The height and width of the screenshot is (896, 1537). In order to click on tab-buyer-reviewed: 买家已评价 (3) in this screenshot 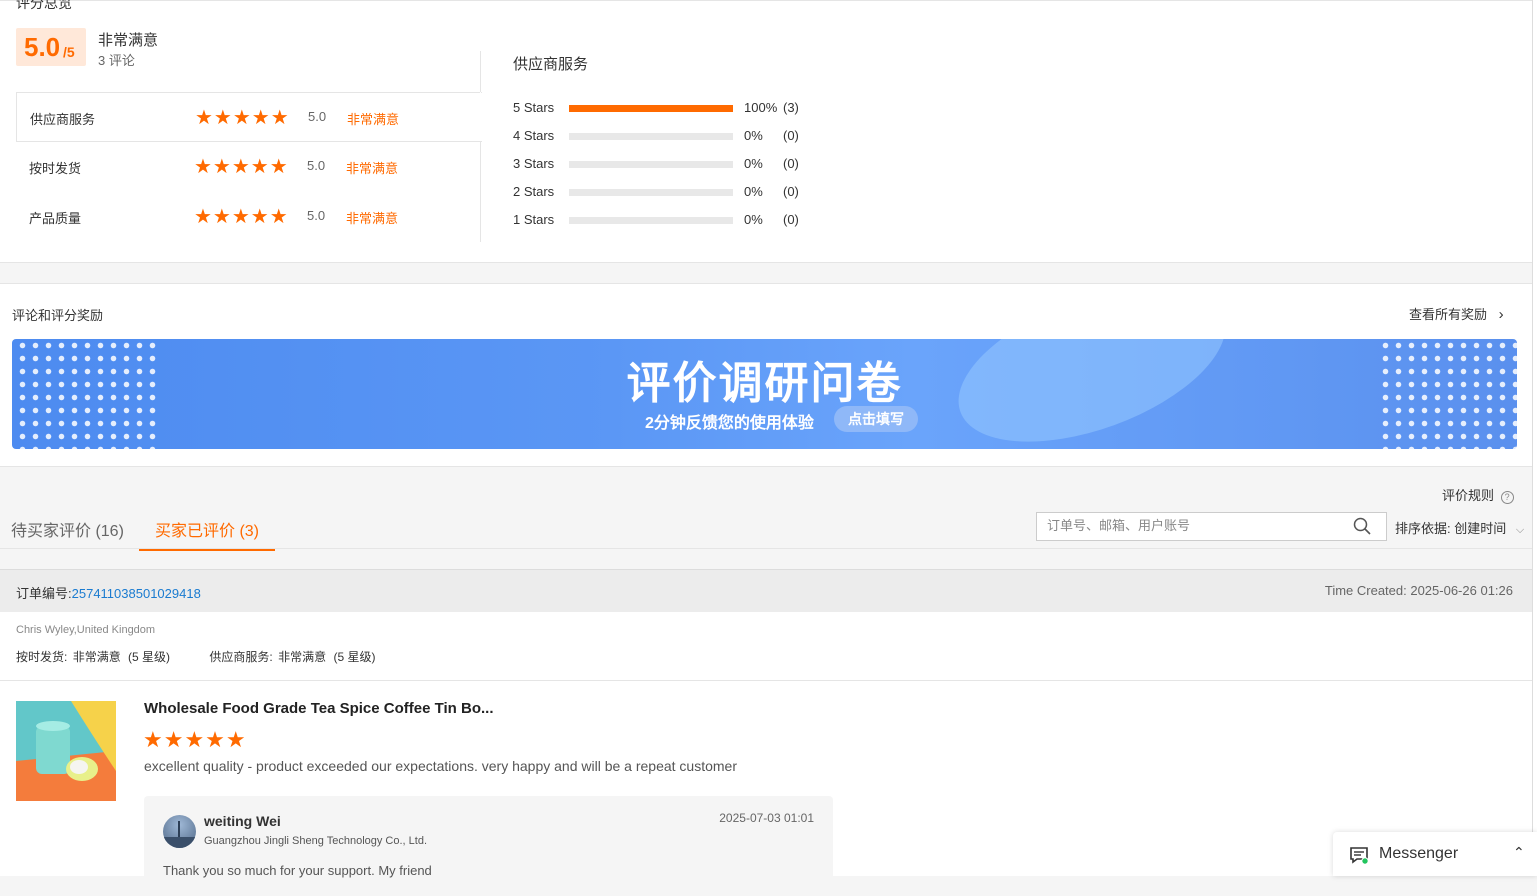, I will do `click(207, 528)`.